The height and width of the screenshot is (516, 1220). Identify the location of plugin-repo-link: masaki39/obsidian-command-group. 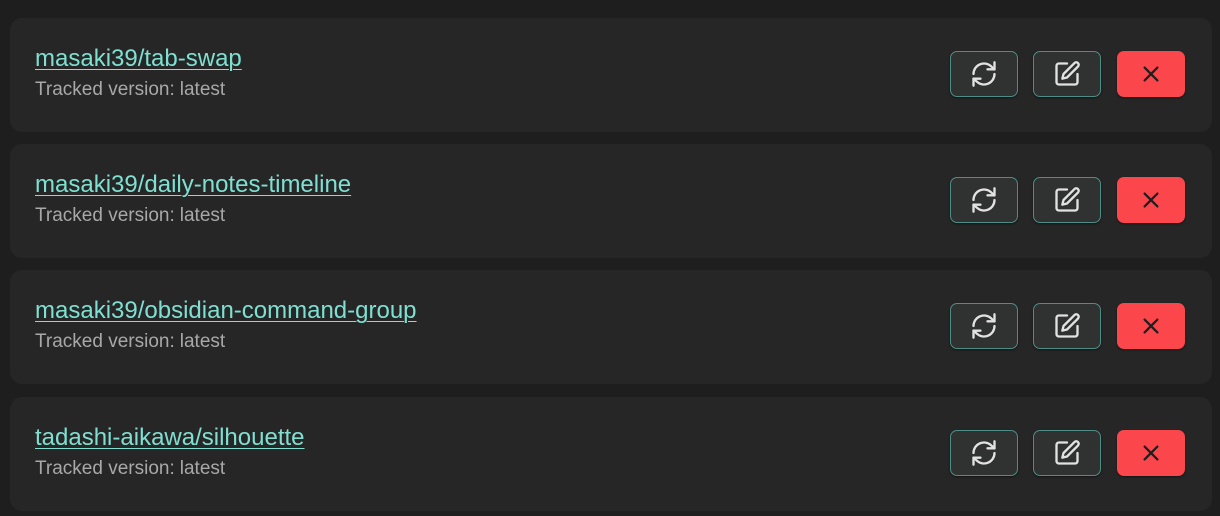
(226, 311).